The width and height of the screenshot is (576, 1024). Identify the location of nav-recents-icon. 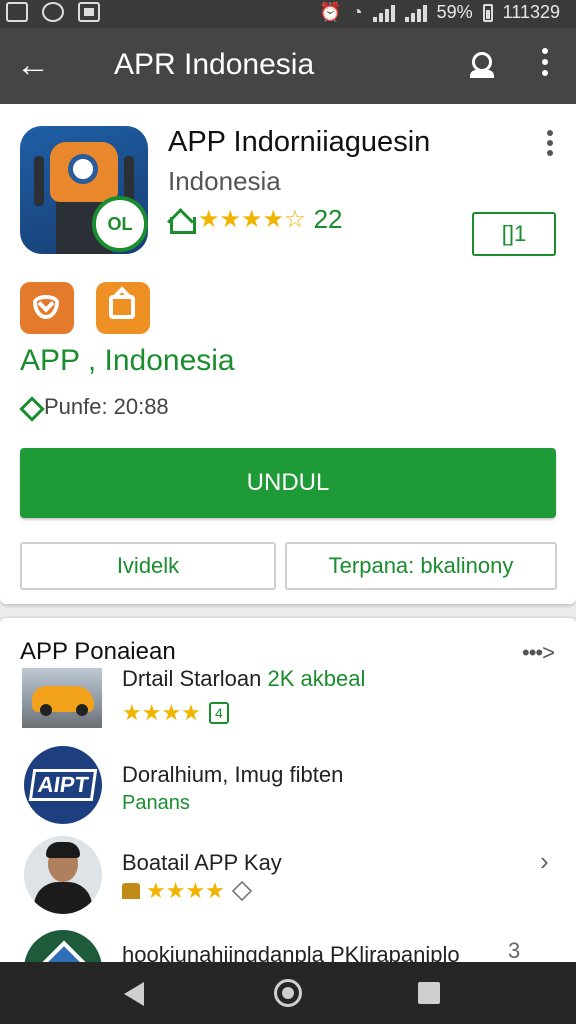
(429, 993).